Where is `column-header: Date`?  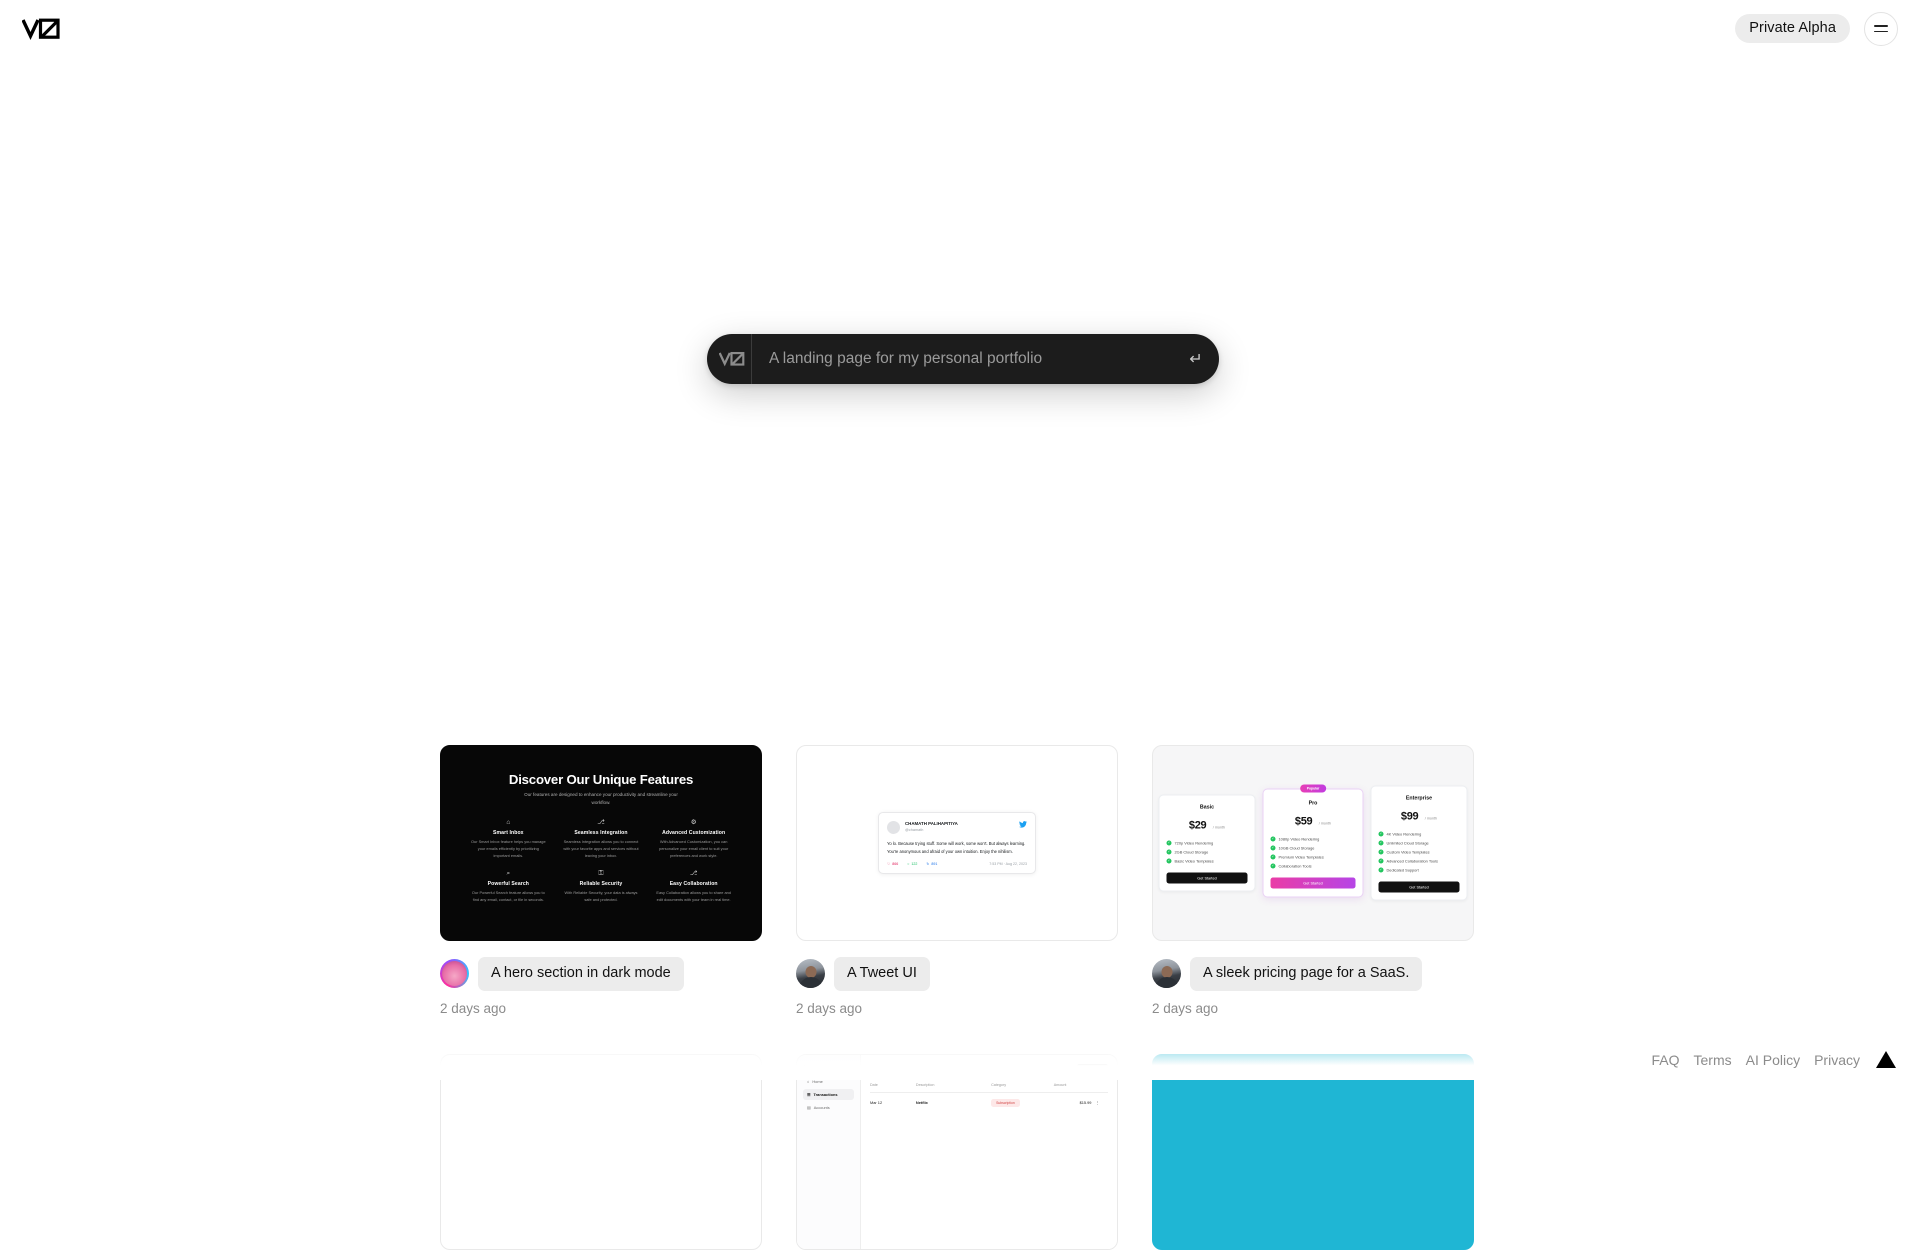 column-header: Date is located at coordinates (893, 1085).